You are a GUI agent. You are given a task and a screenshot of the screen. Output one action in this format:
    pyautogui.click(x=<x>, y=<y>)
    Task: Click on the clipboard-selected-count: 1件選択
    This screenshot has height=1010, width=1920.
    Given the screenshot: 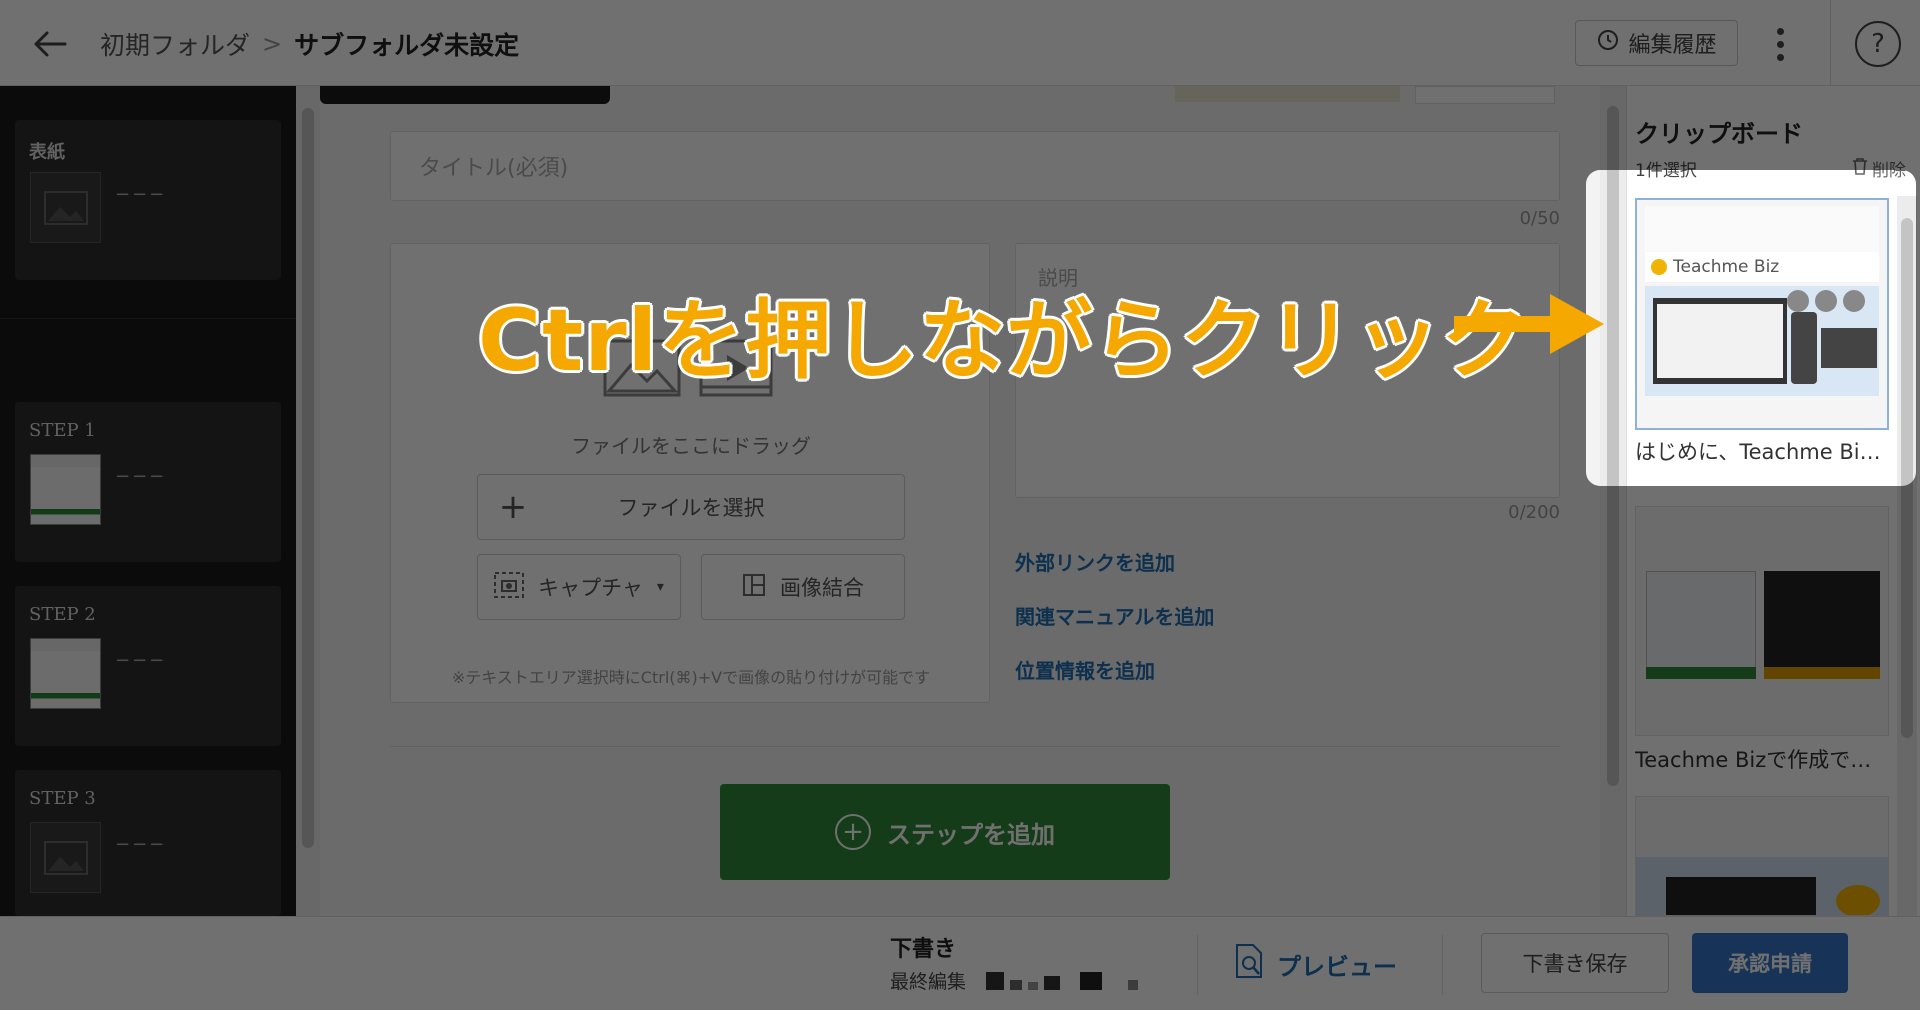 What is the action you would take?
    pyautogui.click(x=1666, y=171)
    